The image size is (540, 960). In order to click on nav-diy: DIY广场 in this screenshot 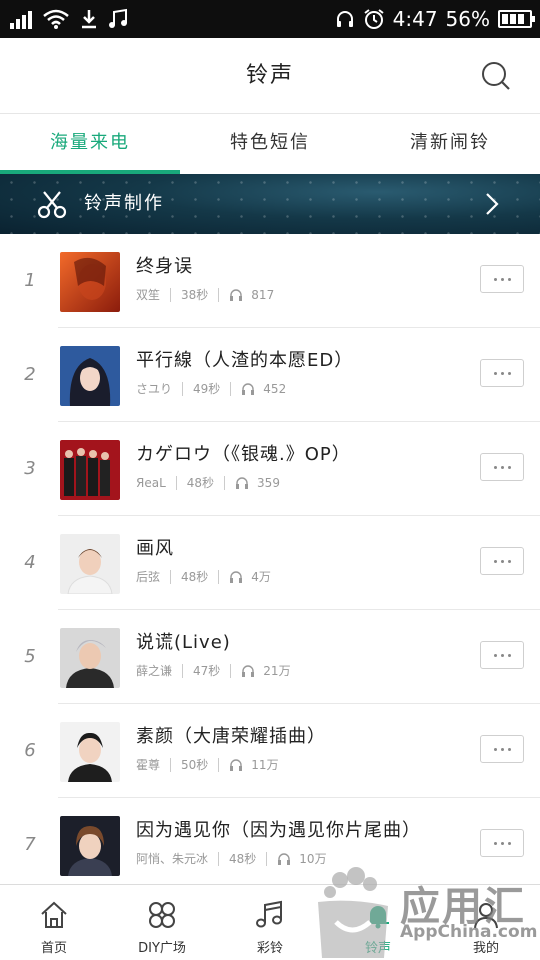, I will do `click(162, 922)`.